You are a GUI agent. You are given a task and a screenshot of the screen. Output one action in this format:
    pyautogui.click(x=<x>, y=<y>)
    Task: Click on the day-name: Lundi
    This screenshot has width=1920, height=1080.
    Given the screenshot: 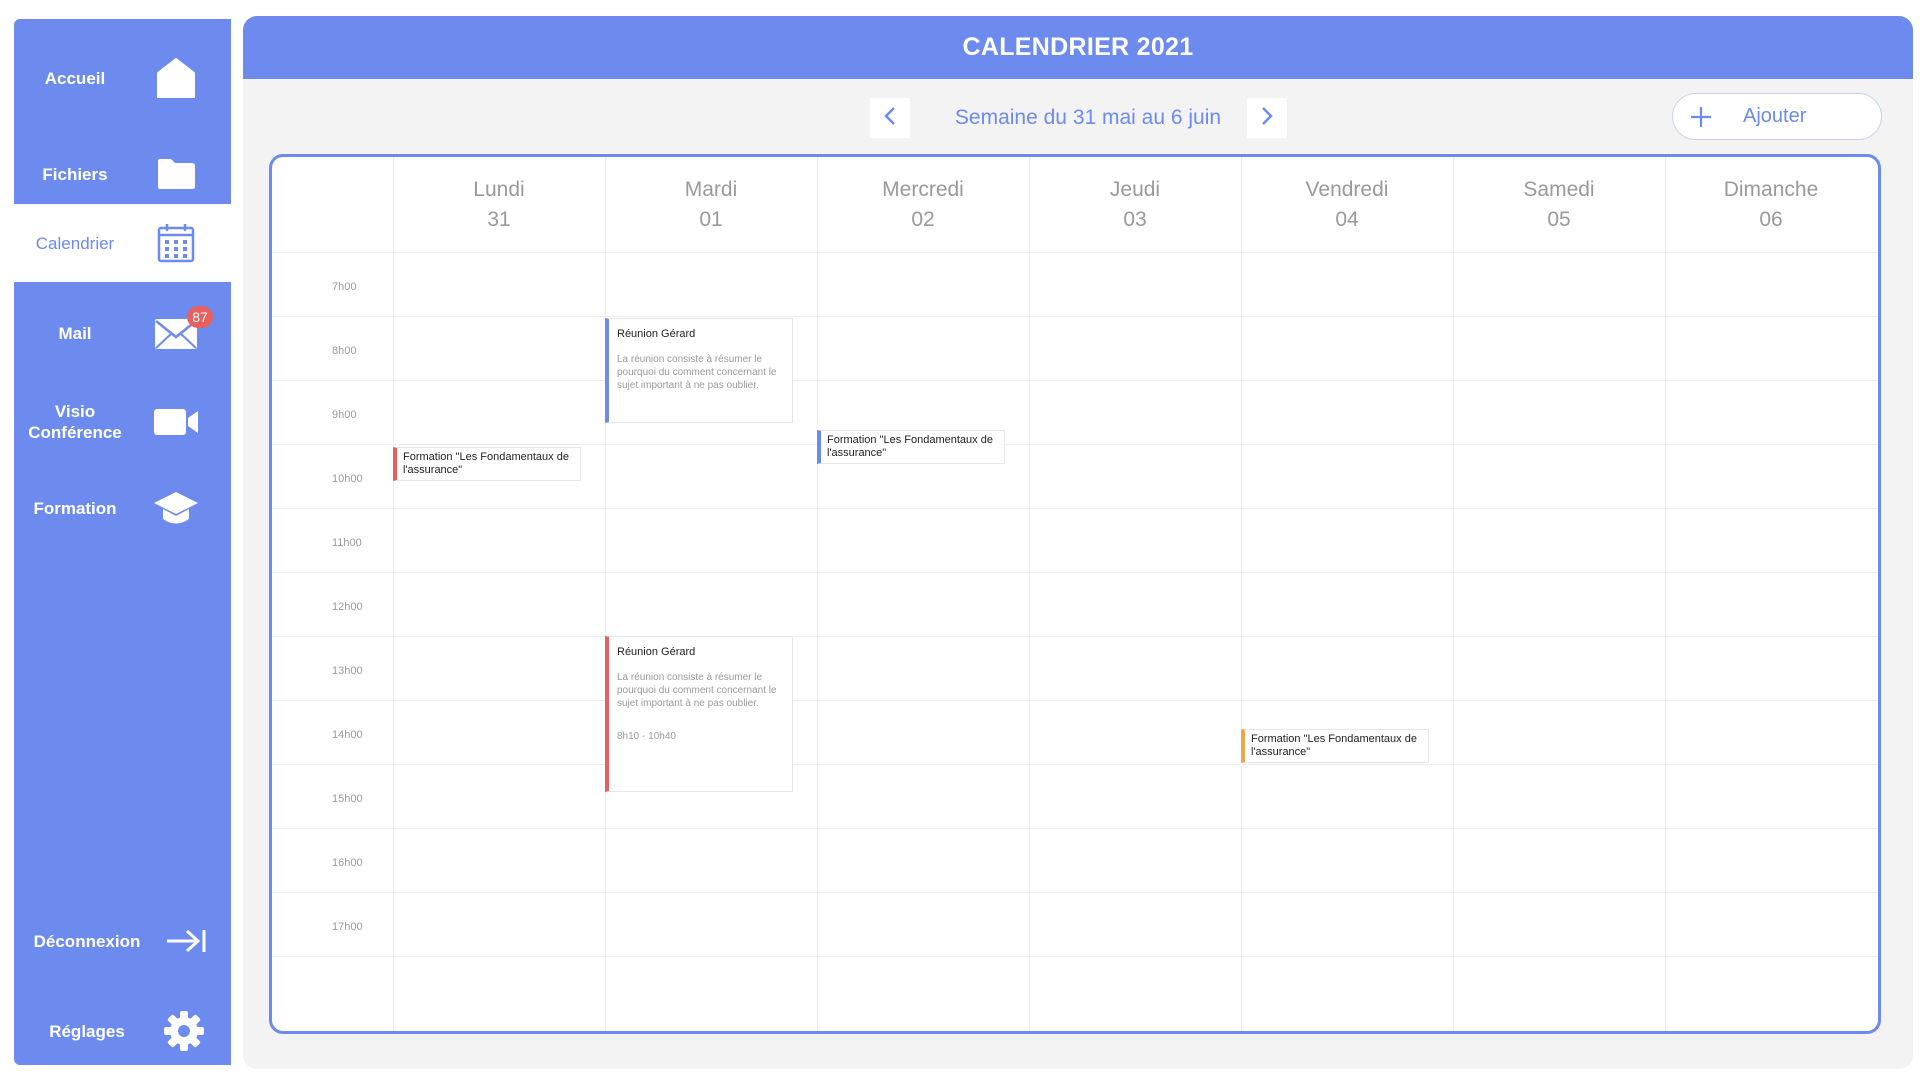 What is the action you would take?
    pyautogui.click(x=499, y=189)
    